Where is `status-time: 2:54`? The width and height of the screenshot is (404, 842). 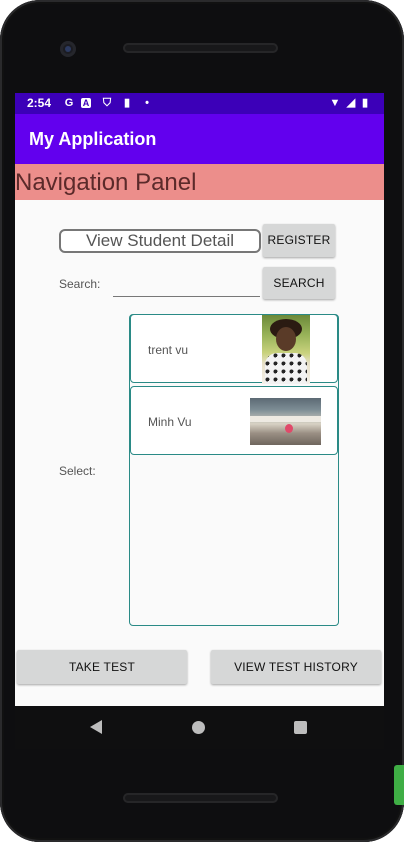
status-time: 2:54 is located at coordinates (39, 103).